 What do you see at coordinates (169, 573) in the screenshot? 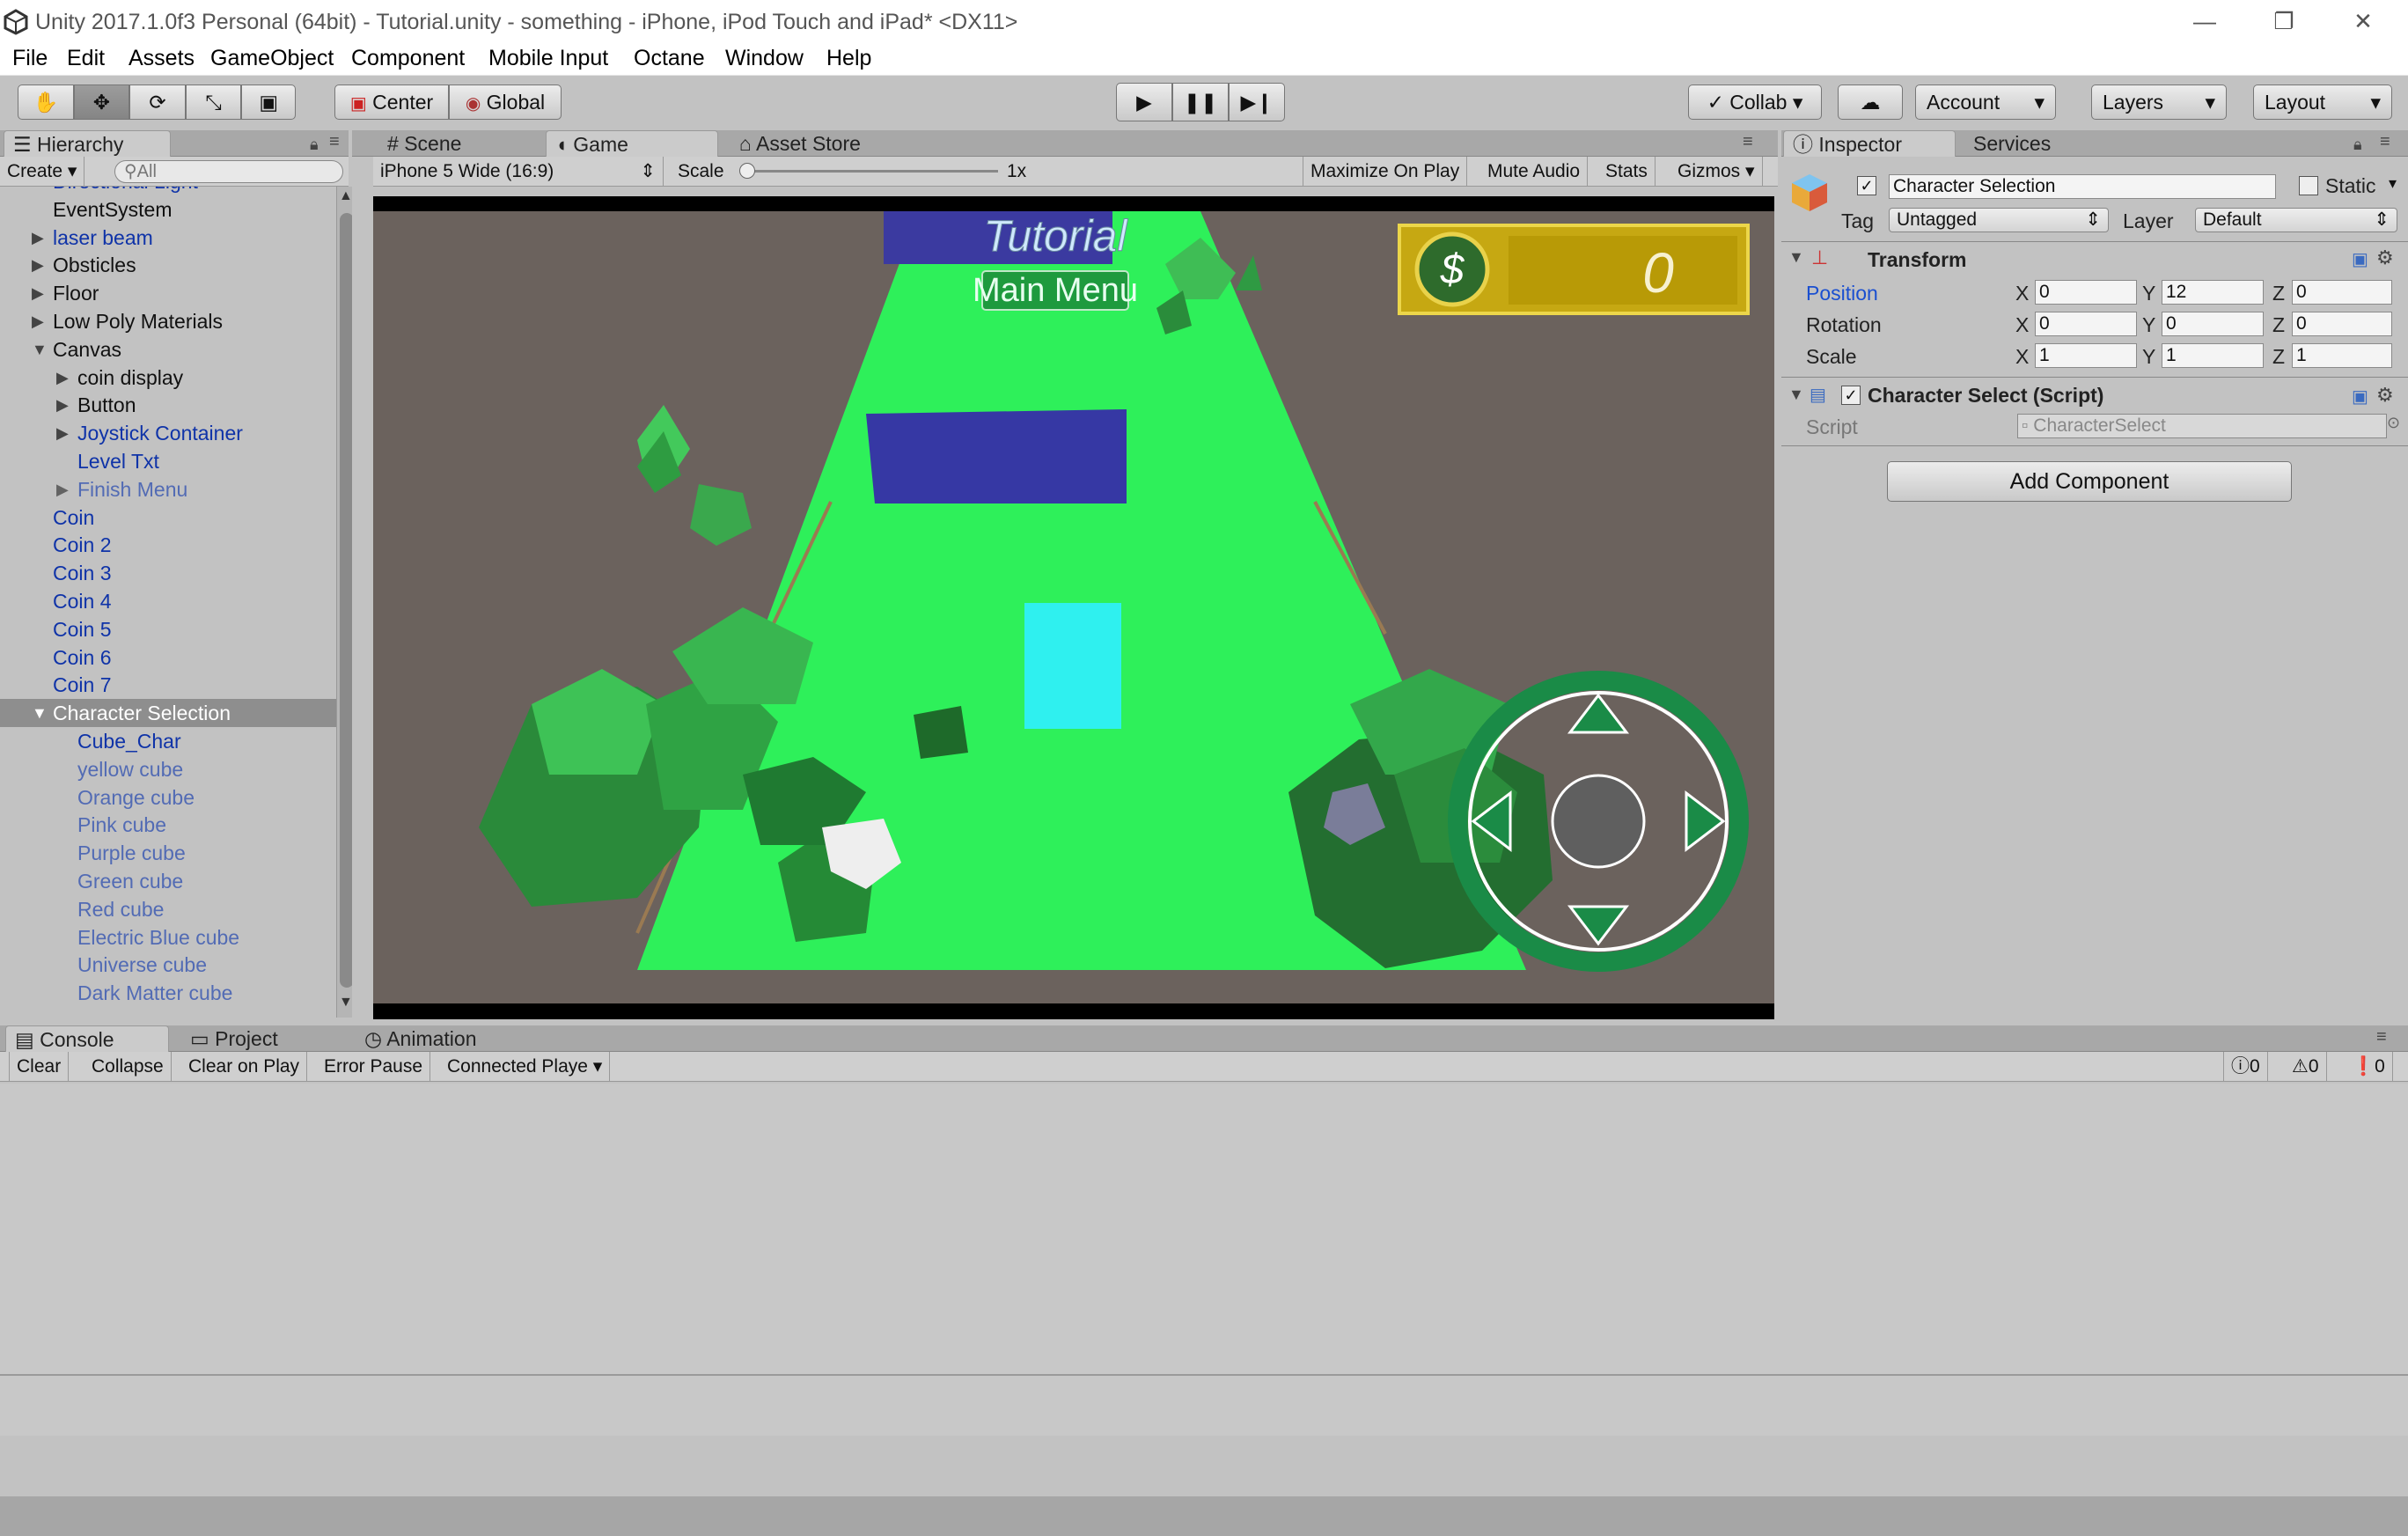
I see `hierarchy-item: Coin 3` at bounding box center [169, 573].